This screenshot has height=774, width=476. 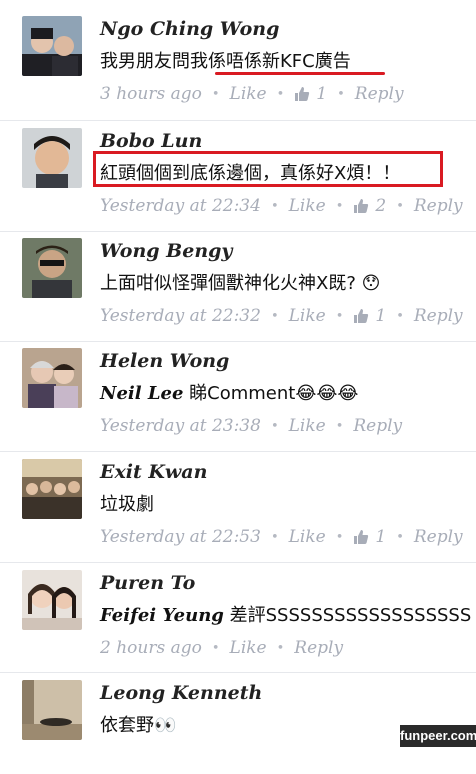 I want to click on watermark: funpeer.com, so click(x=438, y=736).